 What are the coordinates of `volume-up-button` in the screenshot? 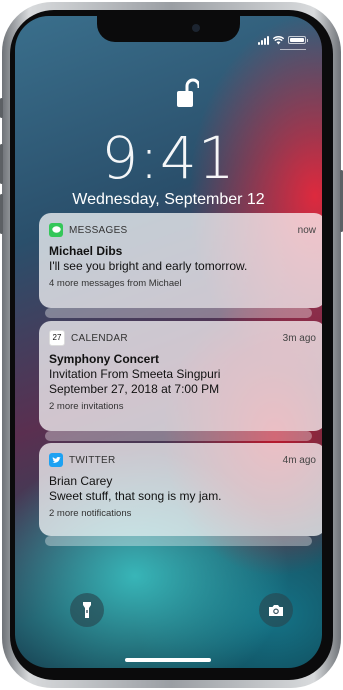 It's located at (1, 164).